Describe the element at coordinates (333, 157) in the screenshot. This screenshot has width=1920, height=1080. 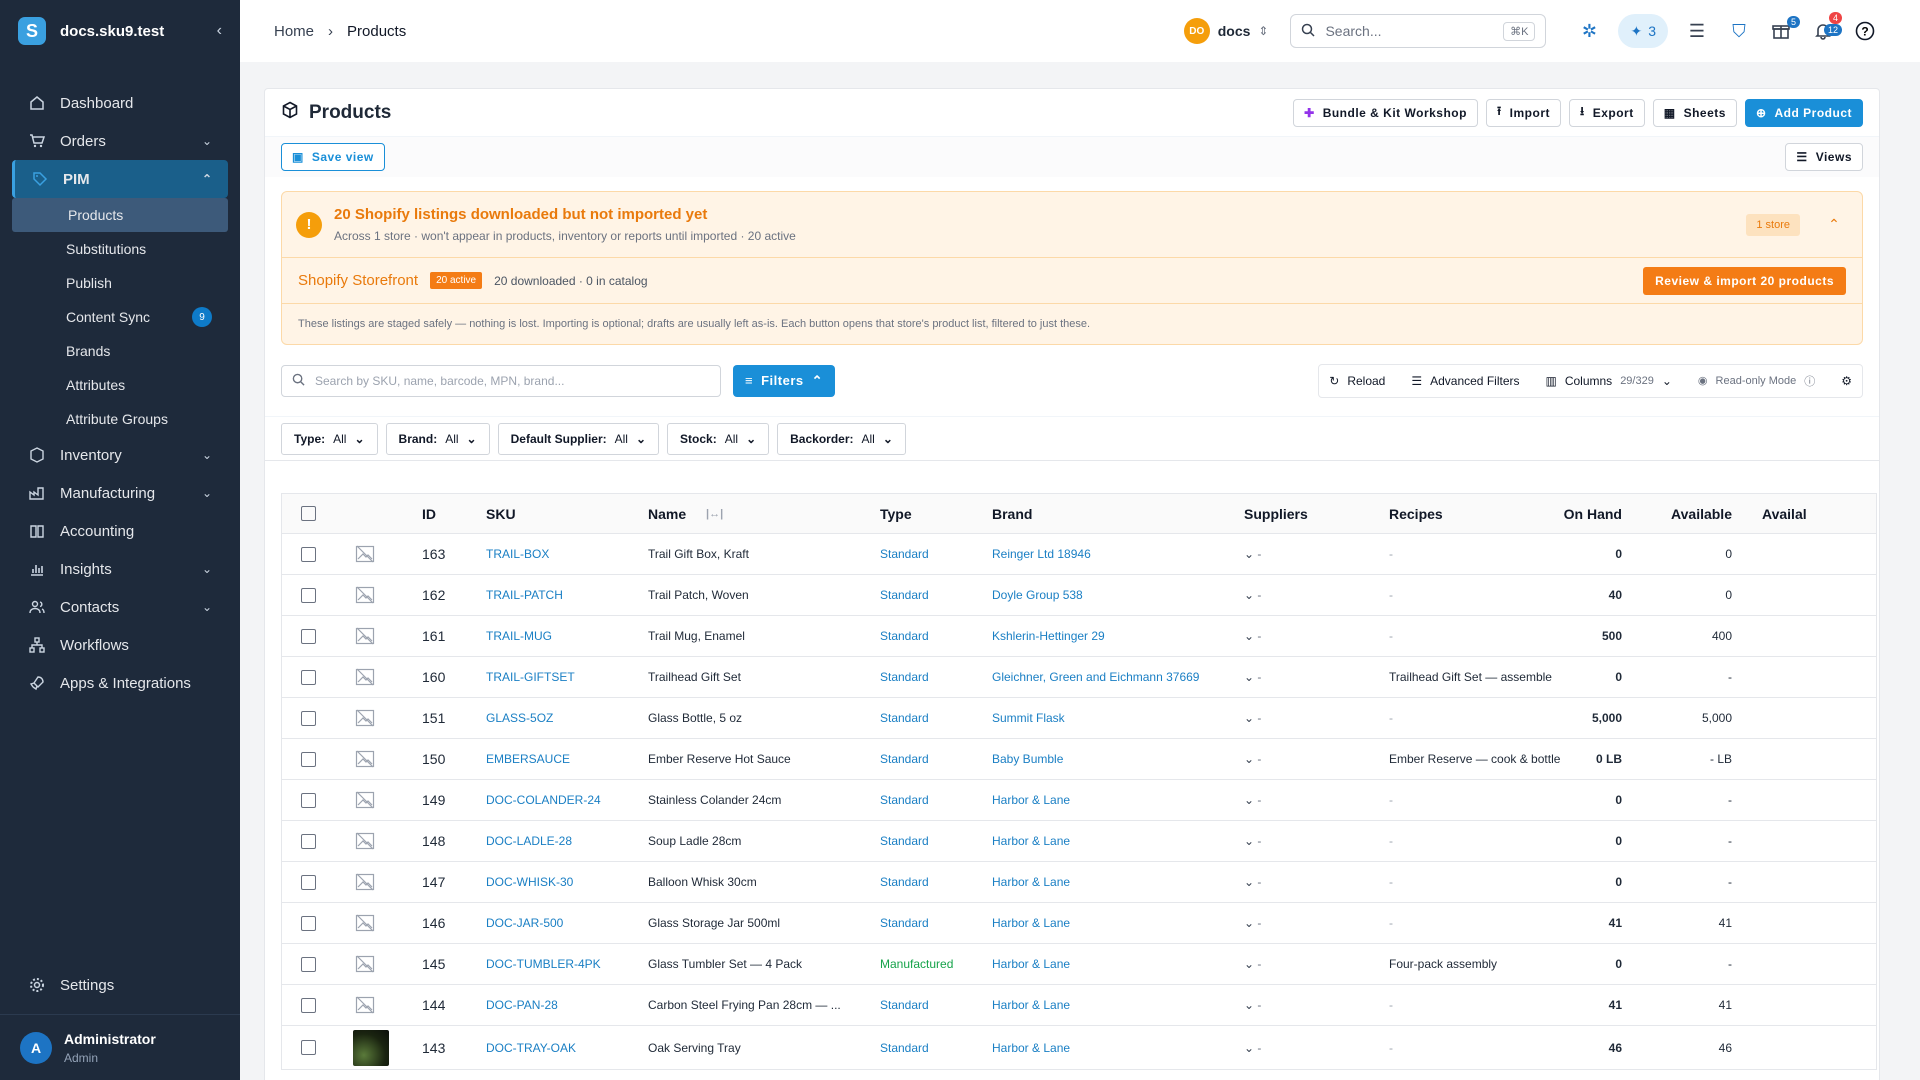
I see `save-view-button: ▣ Save view` at that location.